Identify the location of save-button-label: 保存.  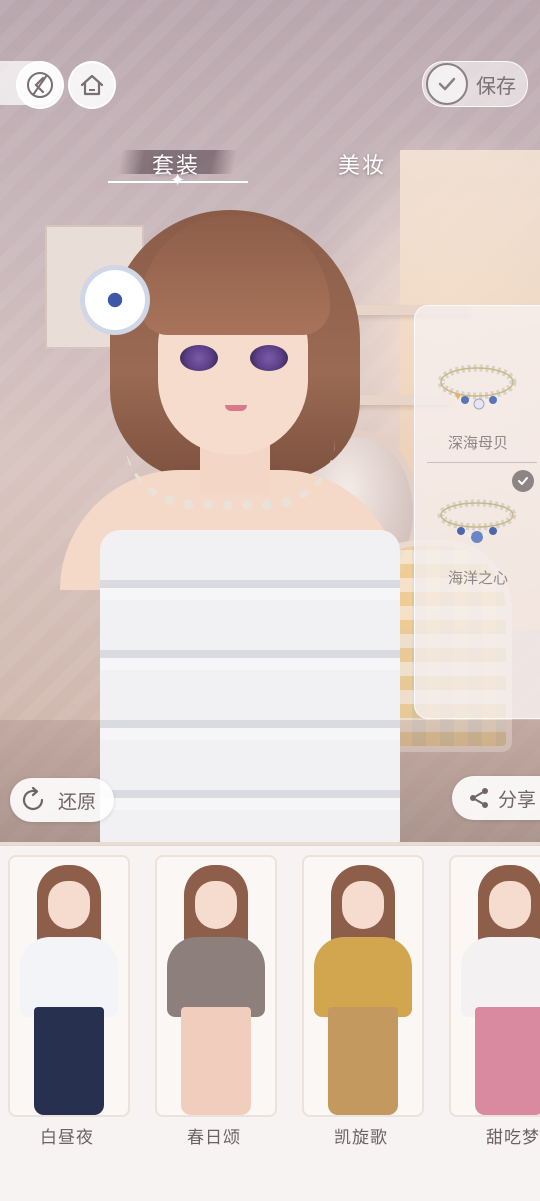
(496, 85).